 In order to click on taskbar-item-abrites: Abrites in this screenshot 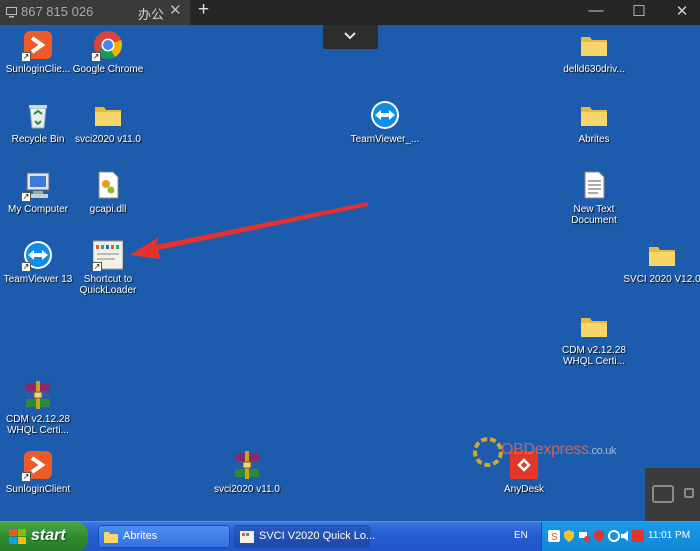, I will do `click(164, 536)`.